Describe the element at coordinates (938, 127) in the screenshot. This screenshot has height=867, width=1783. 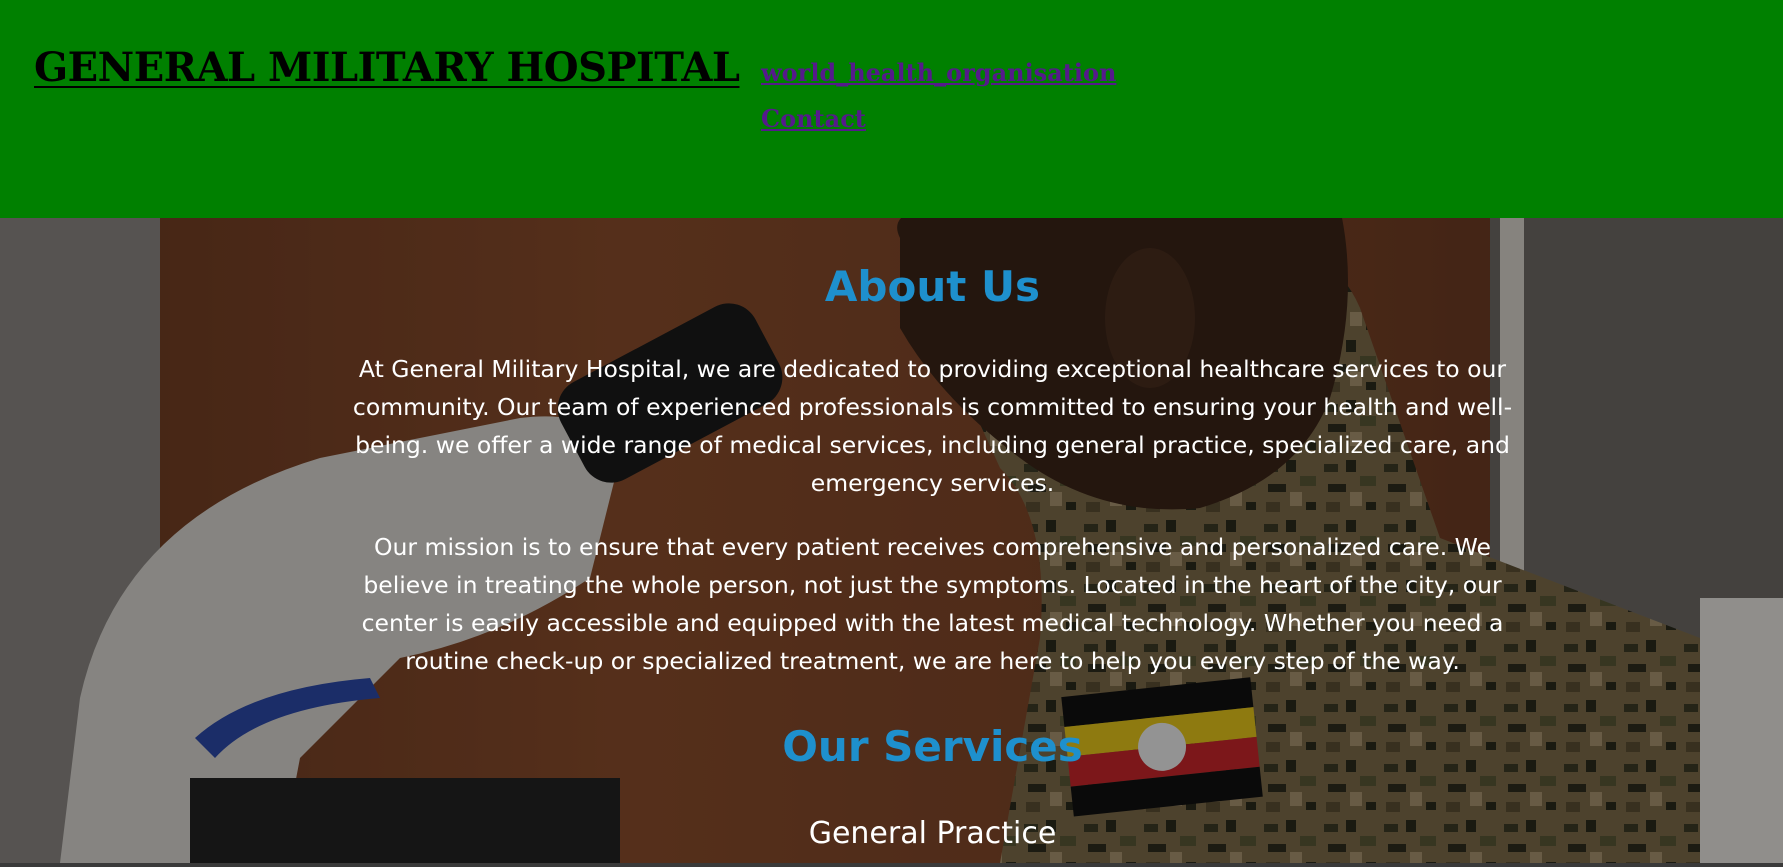
I see `nav-item-contact: Contact` at that location.